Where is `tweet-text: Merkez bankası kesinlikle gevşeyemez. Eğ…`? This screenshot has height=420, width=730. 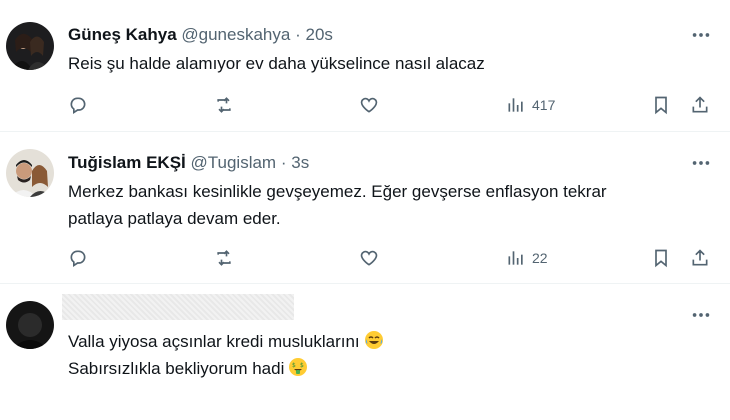
tweet-text: Merkez bankası kesinlikle gevşeyemez. Eğ… is located at coordinates (337, 205).